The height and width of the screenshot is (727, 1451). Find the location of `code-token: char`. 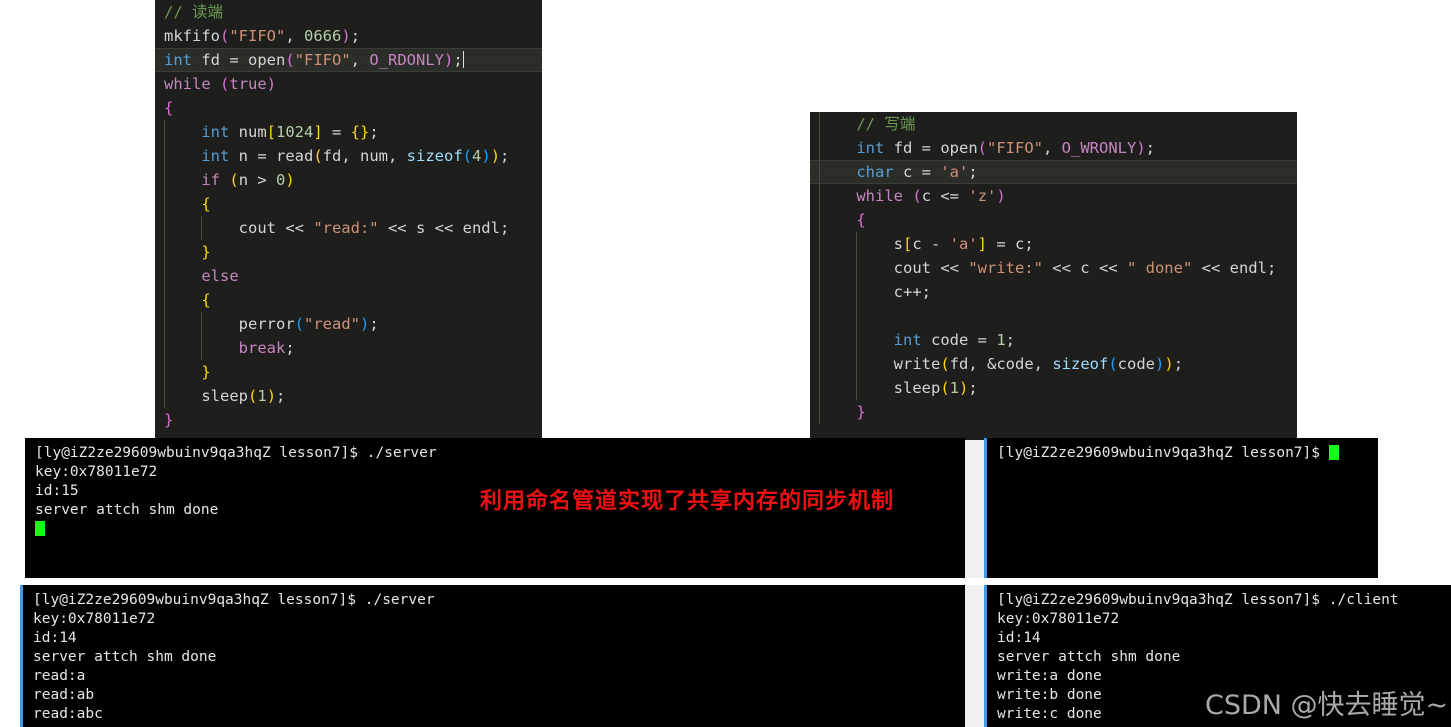

code-token: char is located at coordinates (875, 172).